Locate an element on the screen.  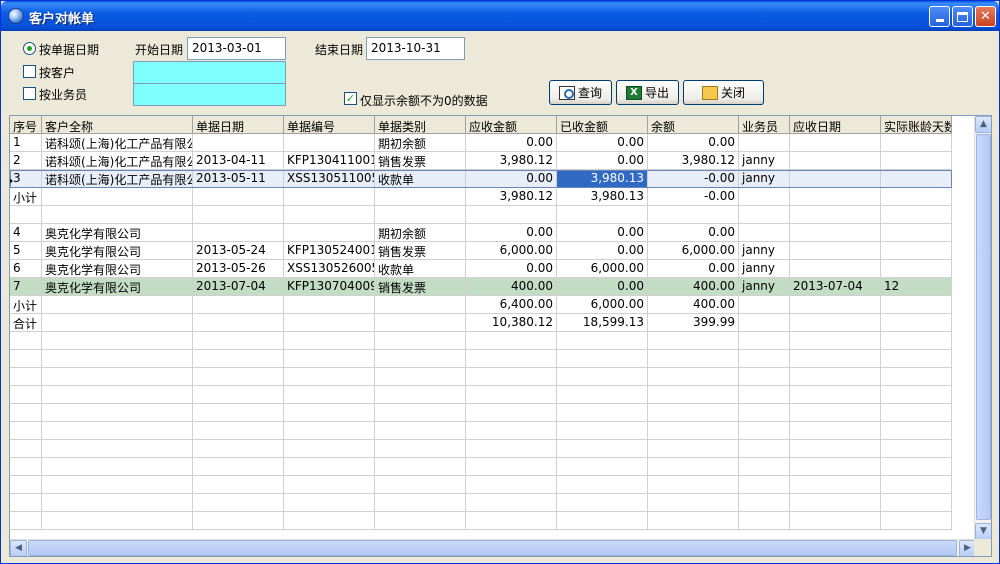
table-cell: 399.99 is located at coordinates (693, 323).